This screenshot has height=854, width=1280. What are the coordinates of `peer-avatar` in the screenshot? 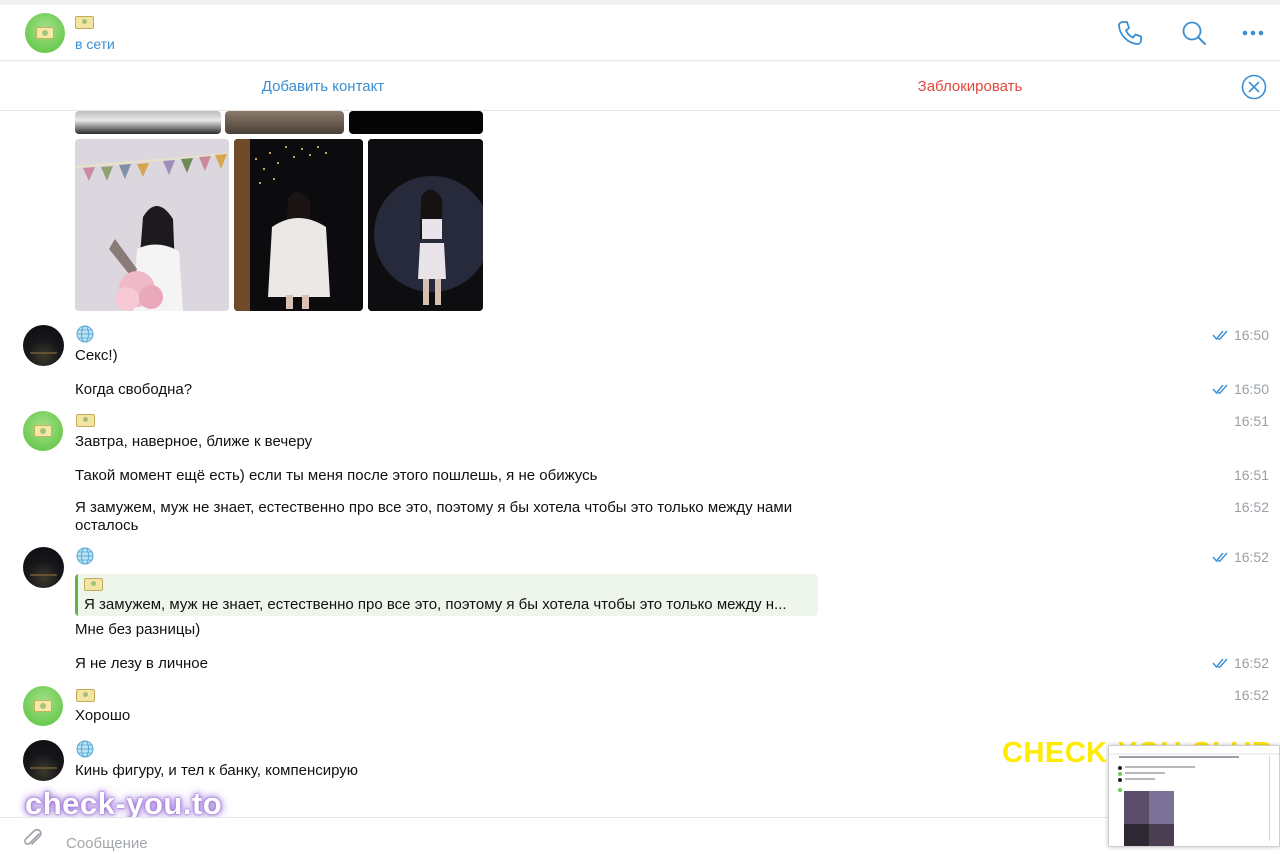 It's located at (45, 33).